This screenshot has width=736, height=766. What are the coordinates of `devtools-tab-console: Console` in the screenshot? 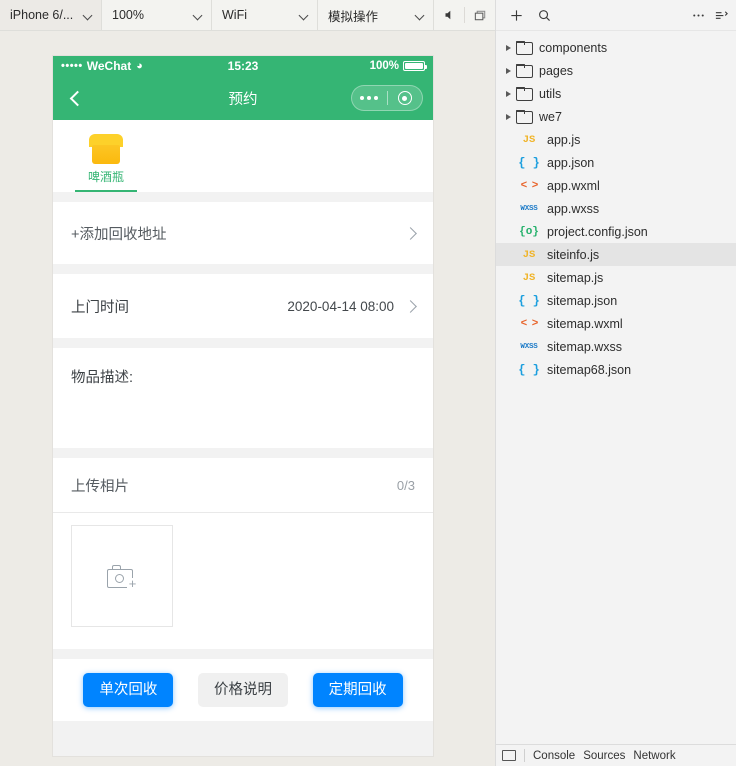 It's located at (554, 756).